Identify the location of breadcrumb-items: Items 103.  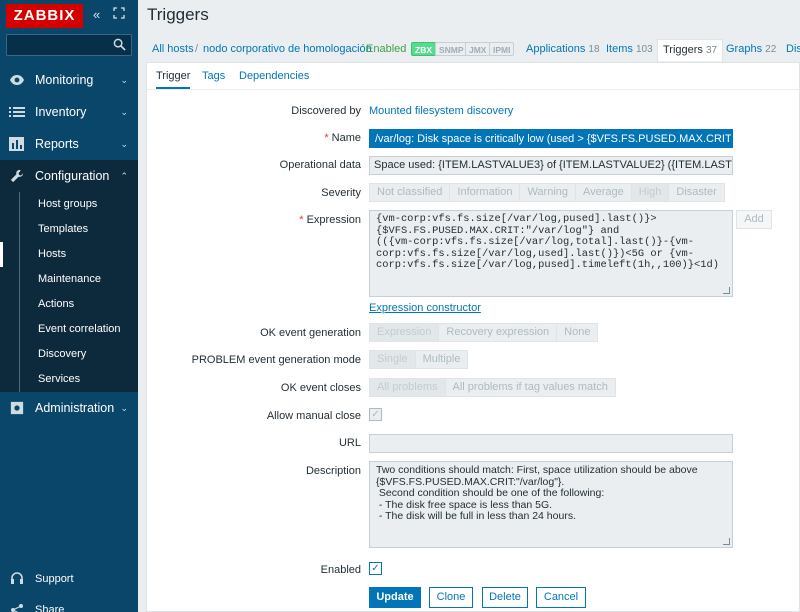
(629, 49).